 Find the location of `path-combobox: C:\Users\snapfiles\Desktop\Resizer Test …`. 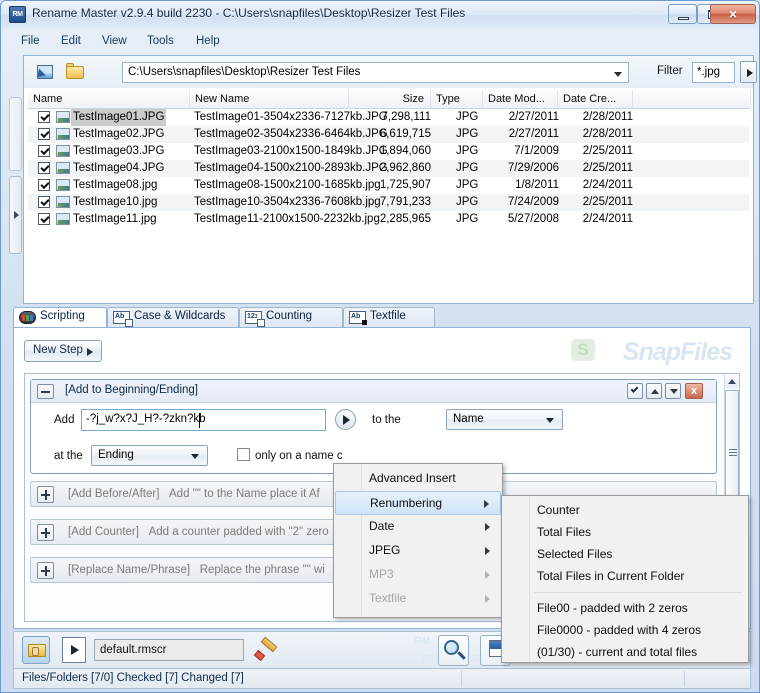

path-combobox: C:\Users\snapfiles\Desktop\Resizer Test … is located at coordinates (375, 72).